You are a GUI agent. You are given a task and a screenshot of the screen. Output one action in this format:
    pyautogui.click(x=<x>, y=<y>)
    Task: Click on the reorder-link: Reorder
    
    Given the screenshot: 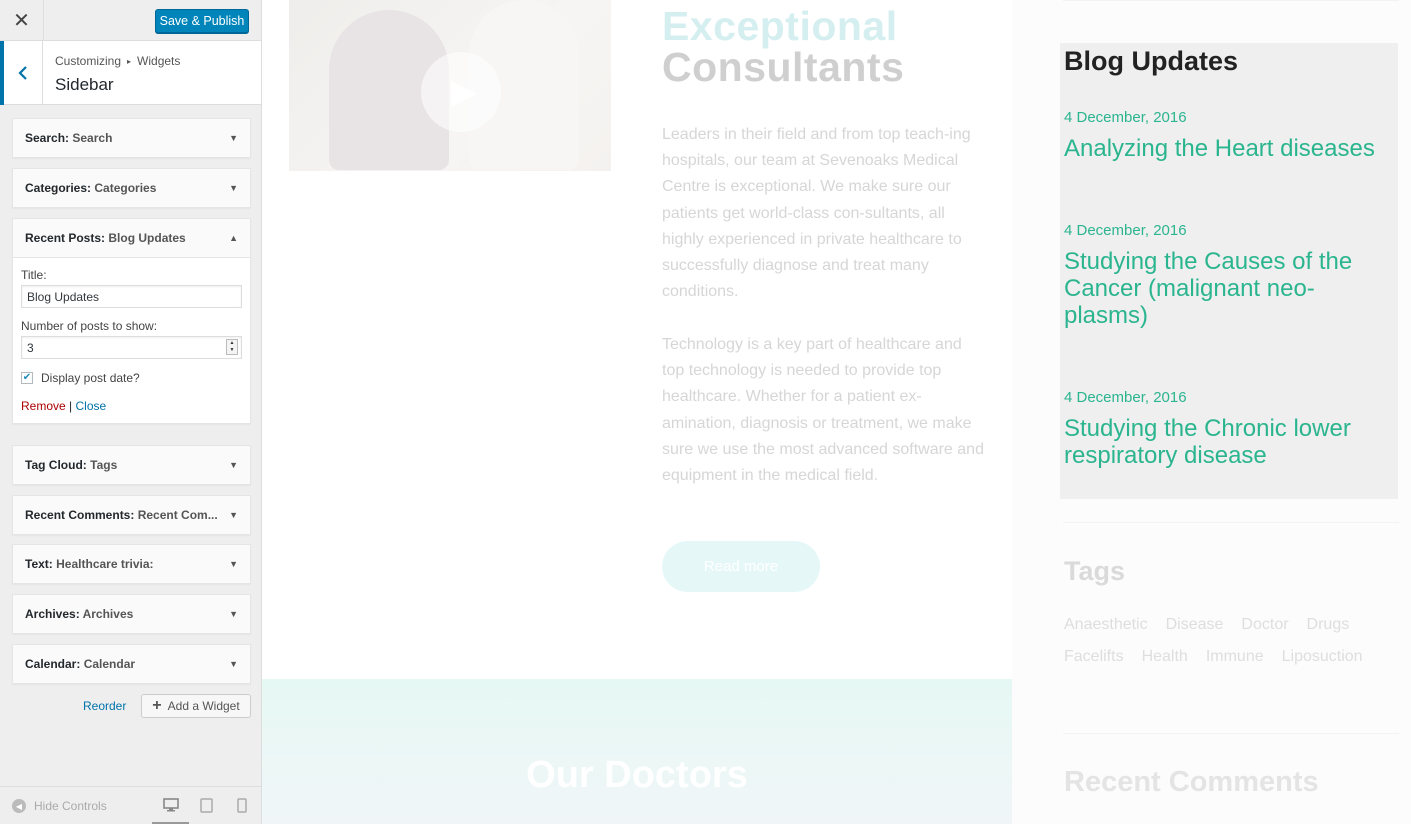 What is the action you would take?
    pyautogui.click(x=104, y=706)
    